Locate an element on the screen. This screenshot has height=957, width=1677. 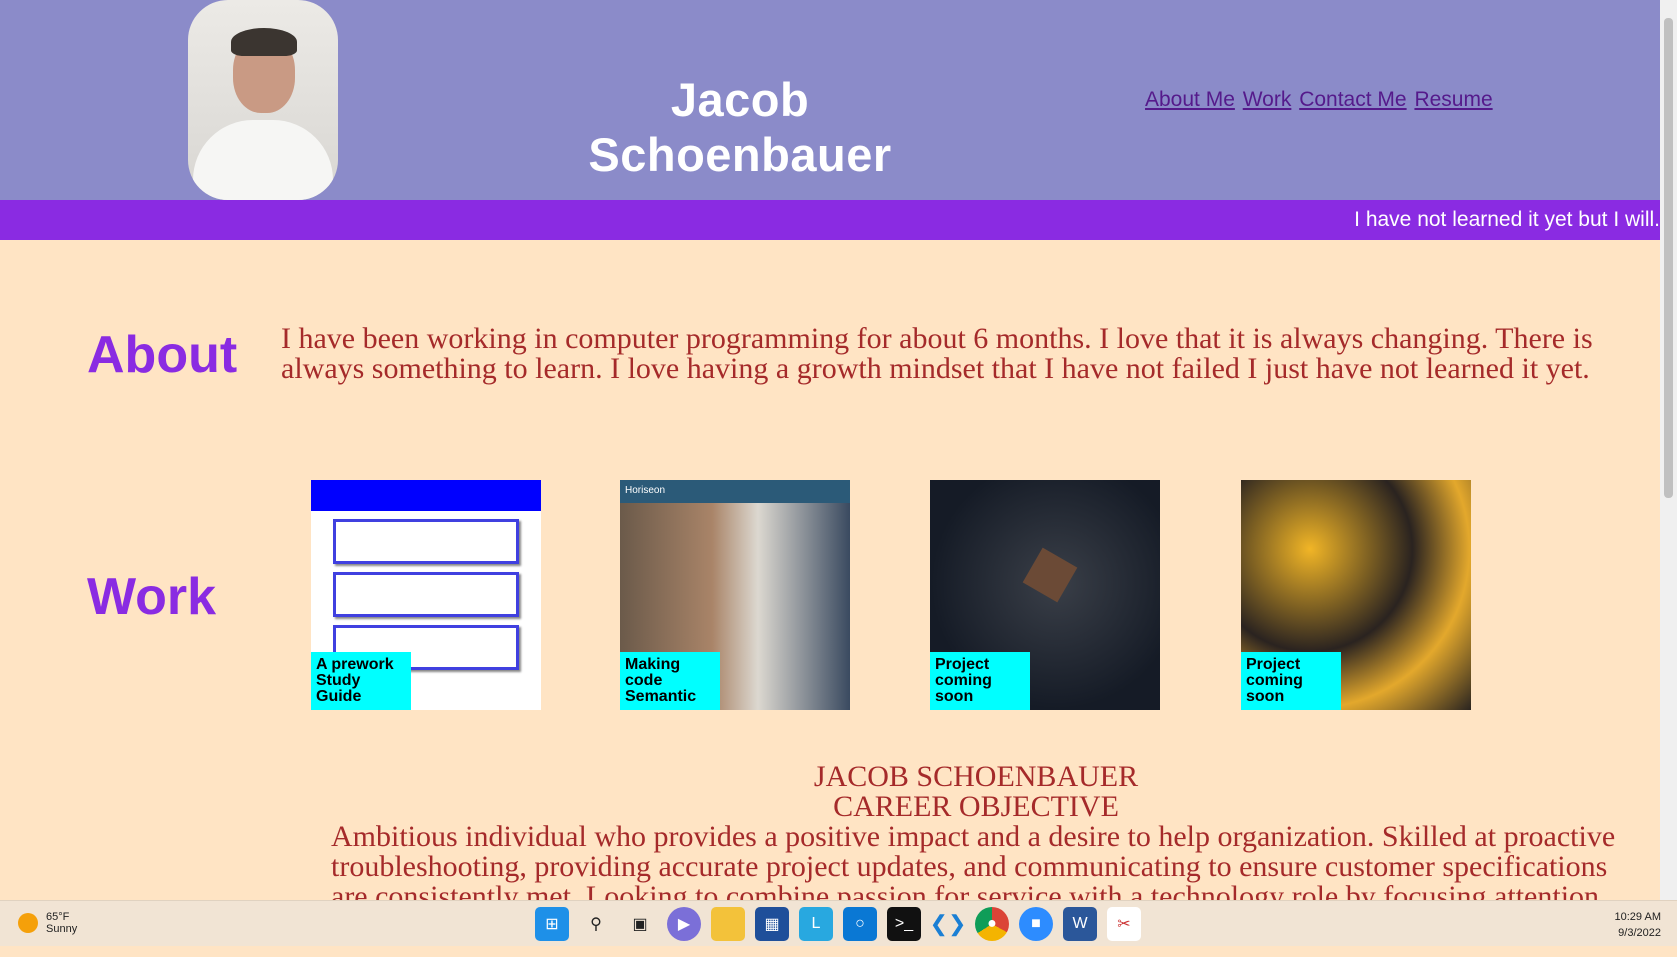
work-card-coming-soon-1: Project coming soon is located at coordinates (1045, 595).